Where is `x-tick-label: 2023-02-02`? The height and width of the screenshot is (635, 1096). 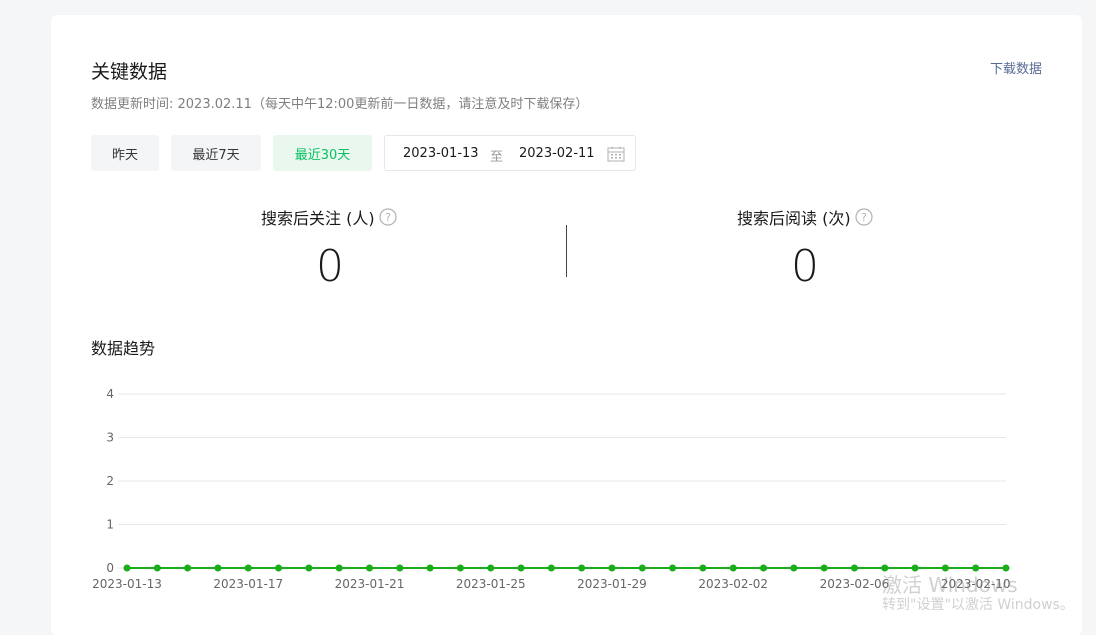
x-tick-label: 2023-02-02 is located at coordinates (733, 584).